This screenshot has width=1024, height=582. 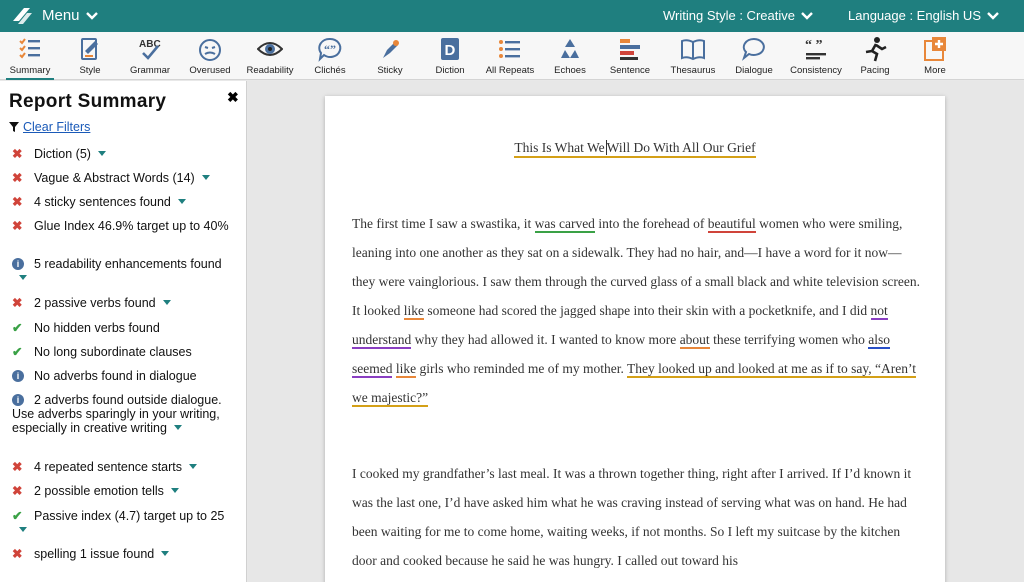 I want to click on report-item: ✔ No long subordinate clauses, so click(x=123, y=352).